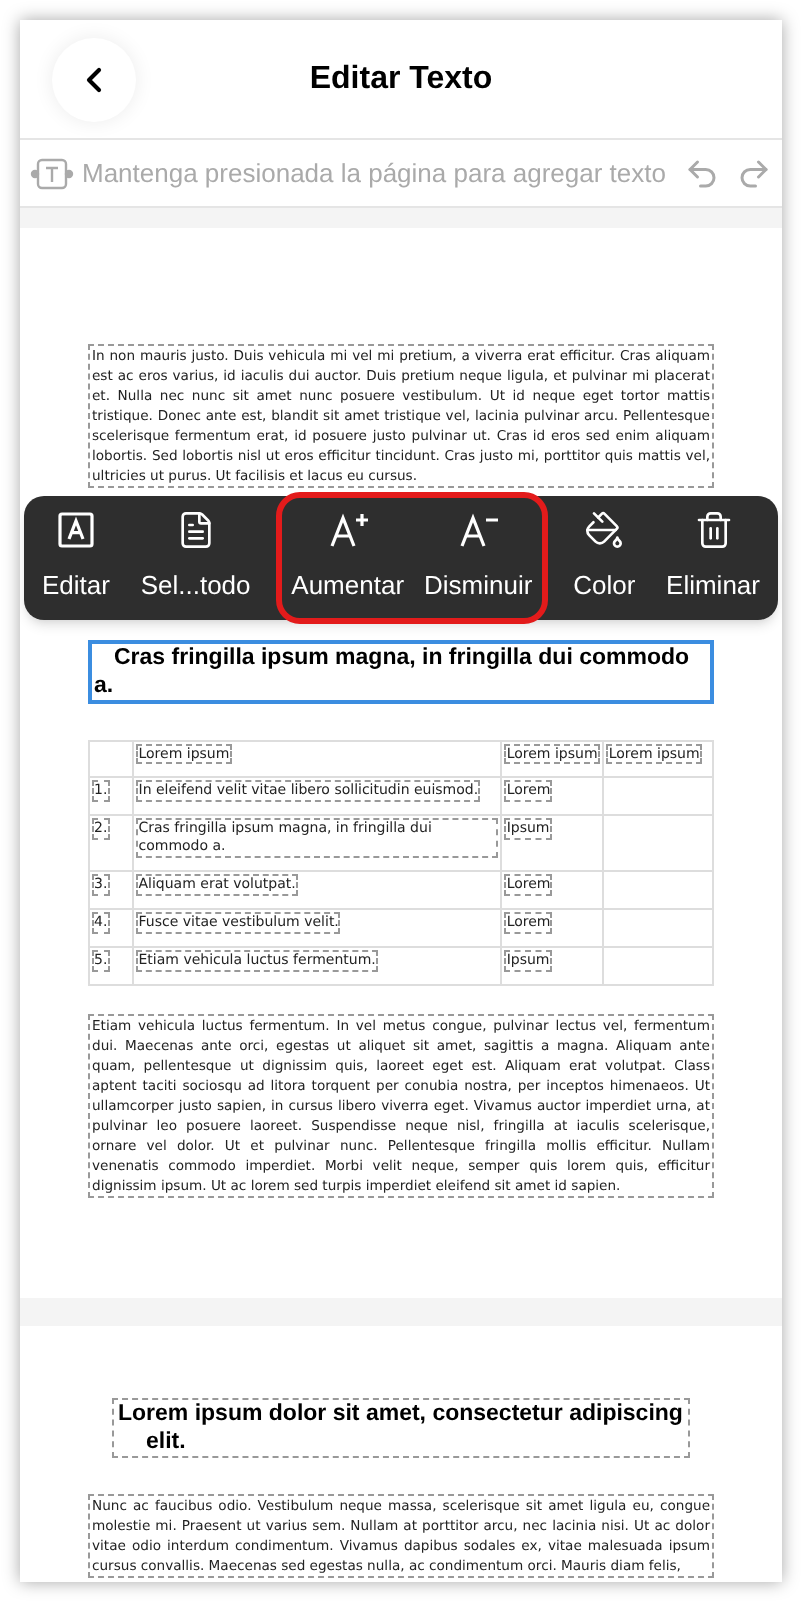 The image size is (802, 1602). What do you see at coordinates (52, 173) in the screenshot?
I see `add-text-icon` at bounding box center [52, 173].